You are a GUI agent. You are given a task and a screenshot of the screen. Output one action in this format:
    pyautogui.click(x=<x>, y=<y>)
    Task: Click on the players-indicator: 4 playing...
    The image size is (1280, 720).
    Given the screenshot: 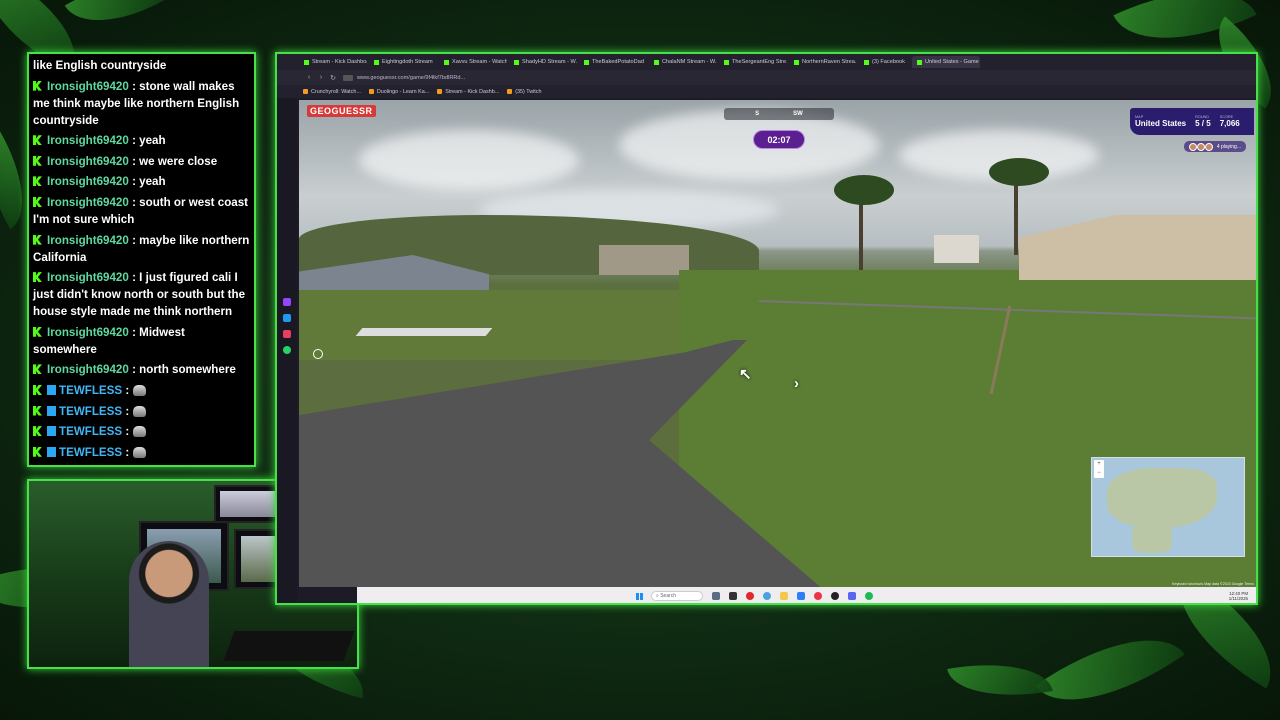 What is the action you would take?
    pyautogui.click(x=1214, y=146)
    